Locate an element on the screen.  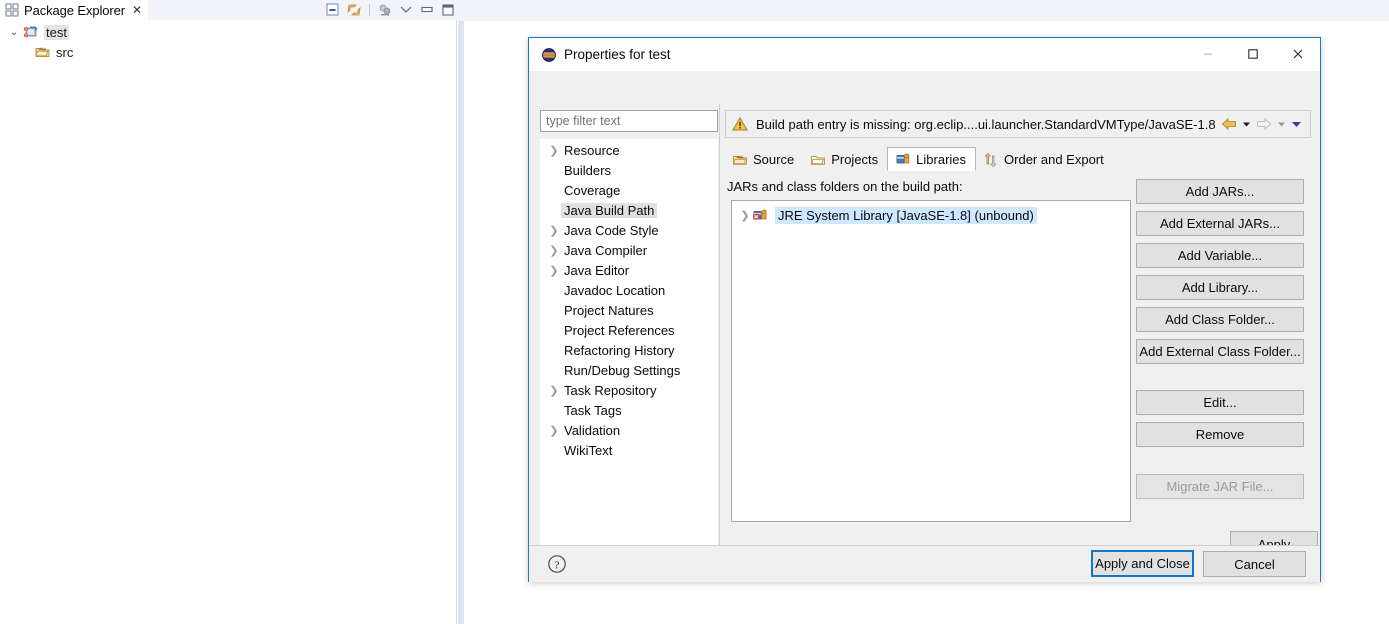
sidebar-item-task-tags: Task Tags is located at coordinates (629, 410).